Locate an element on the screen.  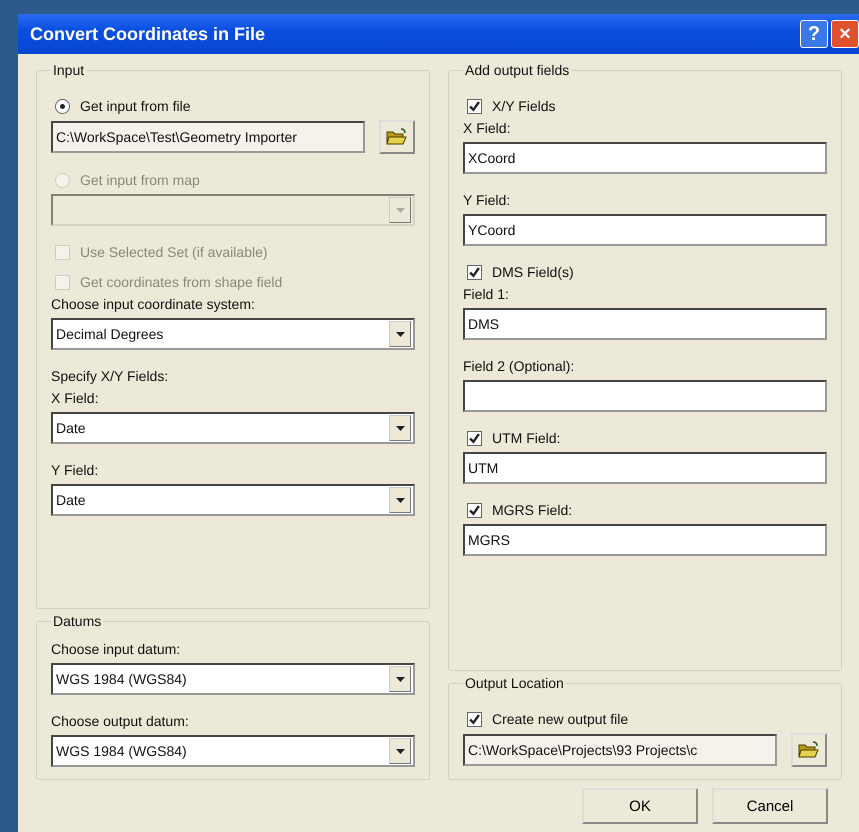
input-field: UTM is located at coordinates (645, 468).